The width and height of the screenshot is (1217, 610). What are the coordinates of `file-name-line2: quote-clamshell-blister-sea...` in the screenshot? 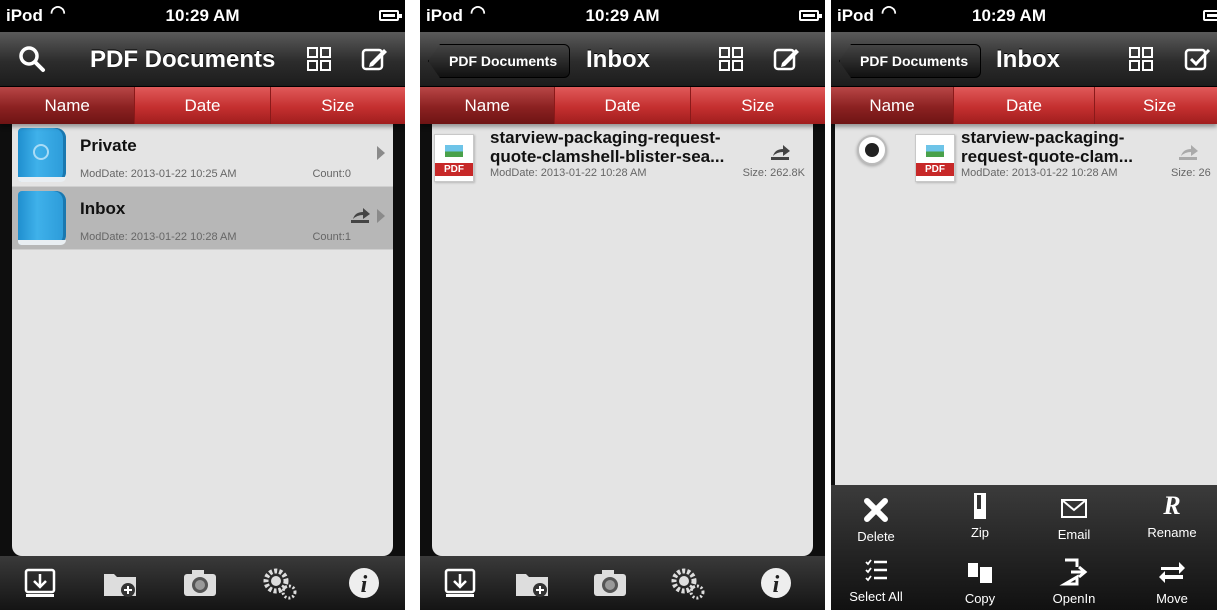 It's located at (607, 156).